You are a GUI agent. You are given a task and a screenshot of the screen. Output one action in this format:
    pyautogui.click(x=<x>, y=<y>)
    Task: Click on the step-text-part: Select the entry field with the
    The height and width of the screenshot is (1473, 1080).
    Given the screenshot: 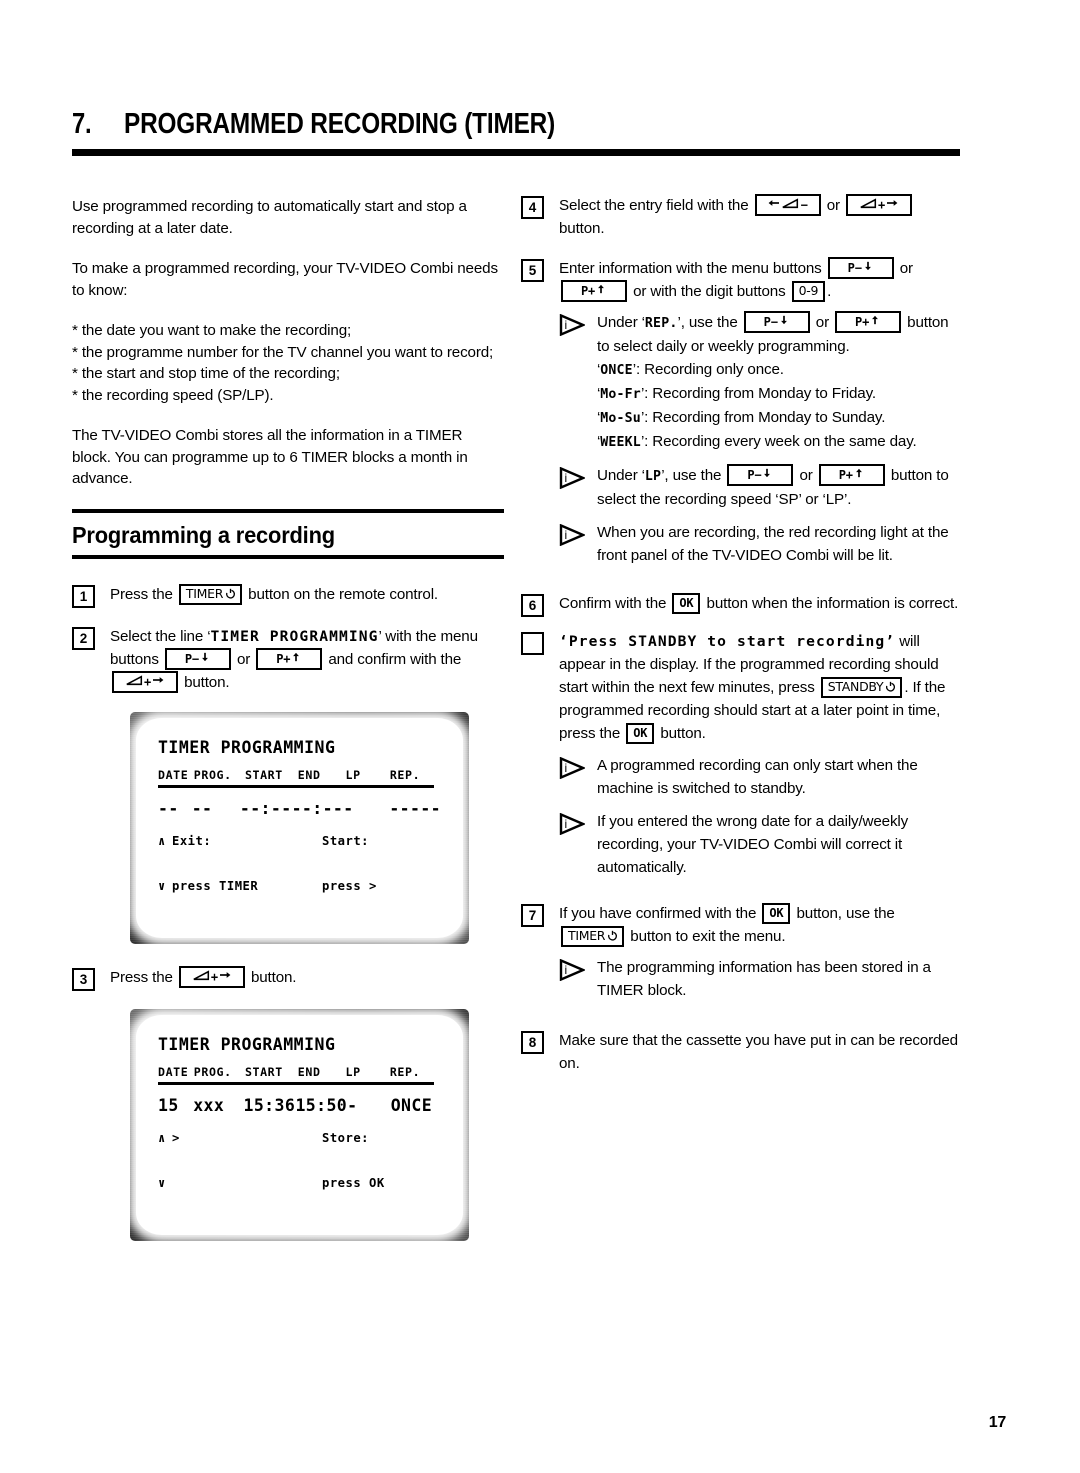 What is the action you would take?
    pyautogui.click(x=654, y=205)
    